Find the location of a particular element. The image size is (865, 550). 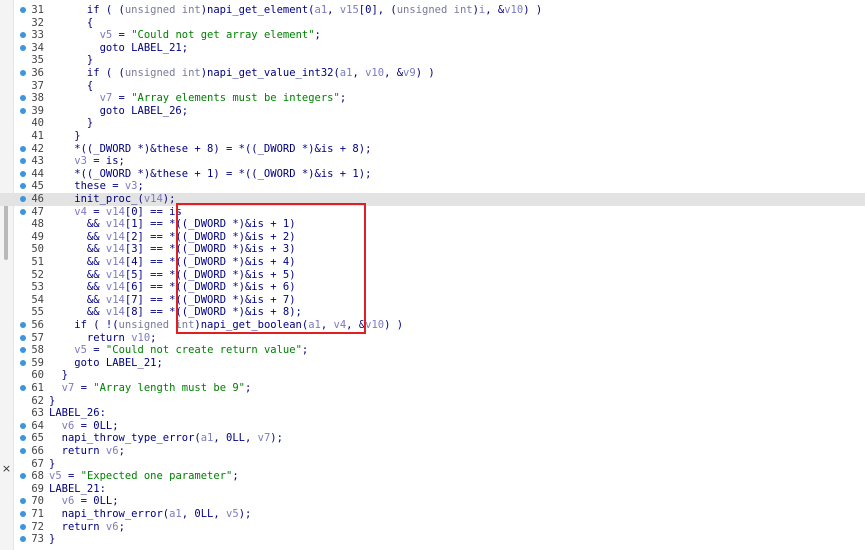

line-number: 40 is located at coordinates (37, 123).